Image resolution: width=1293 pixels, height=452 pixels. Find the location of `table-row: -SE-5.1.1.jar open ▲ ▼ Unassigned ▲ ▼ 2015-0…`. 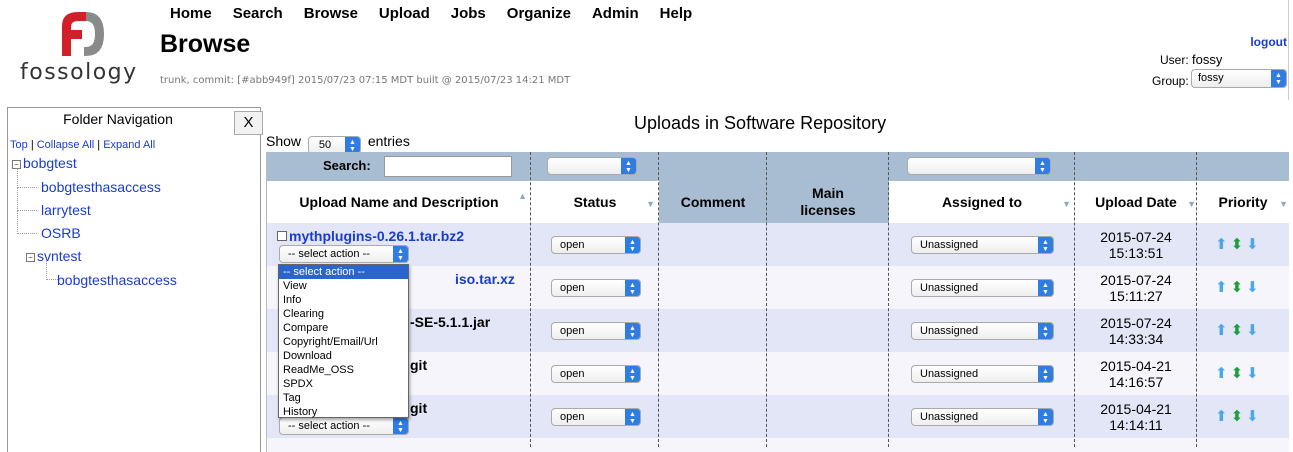

table-row: -SE-5.1.1.jar open ▲ ▼ Unassigned ▲ ▼ 2015-0… is located at coordinates (778, 330).